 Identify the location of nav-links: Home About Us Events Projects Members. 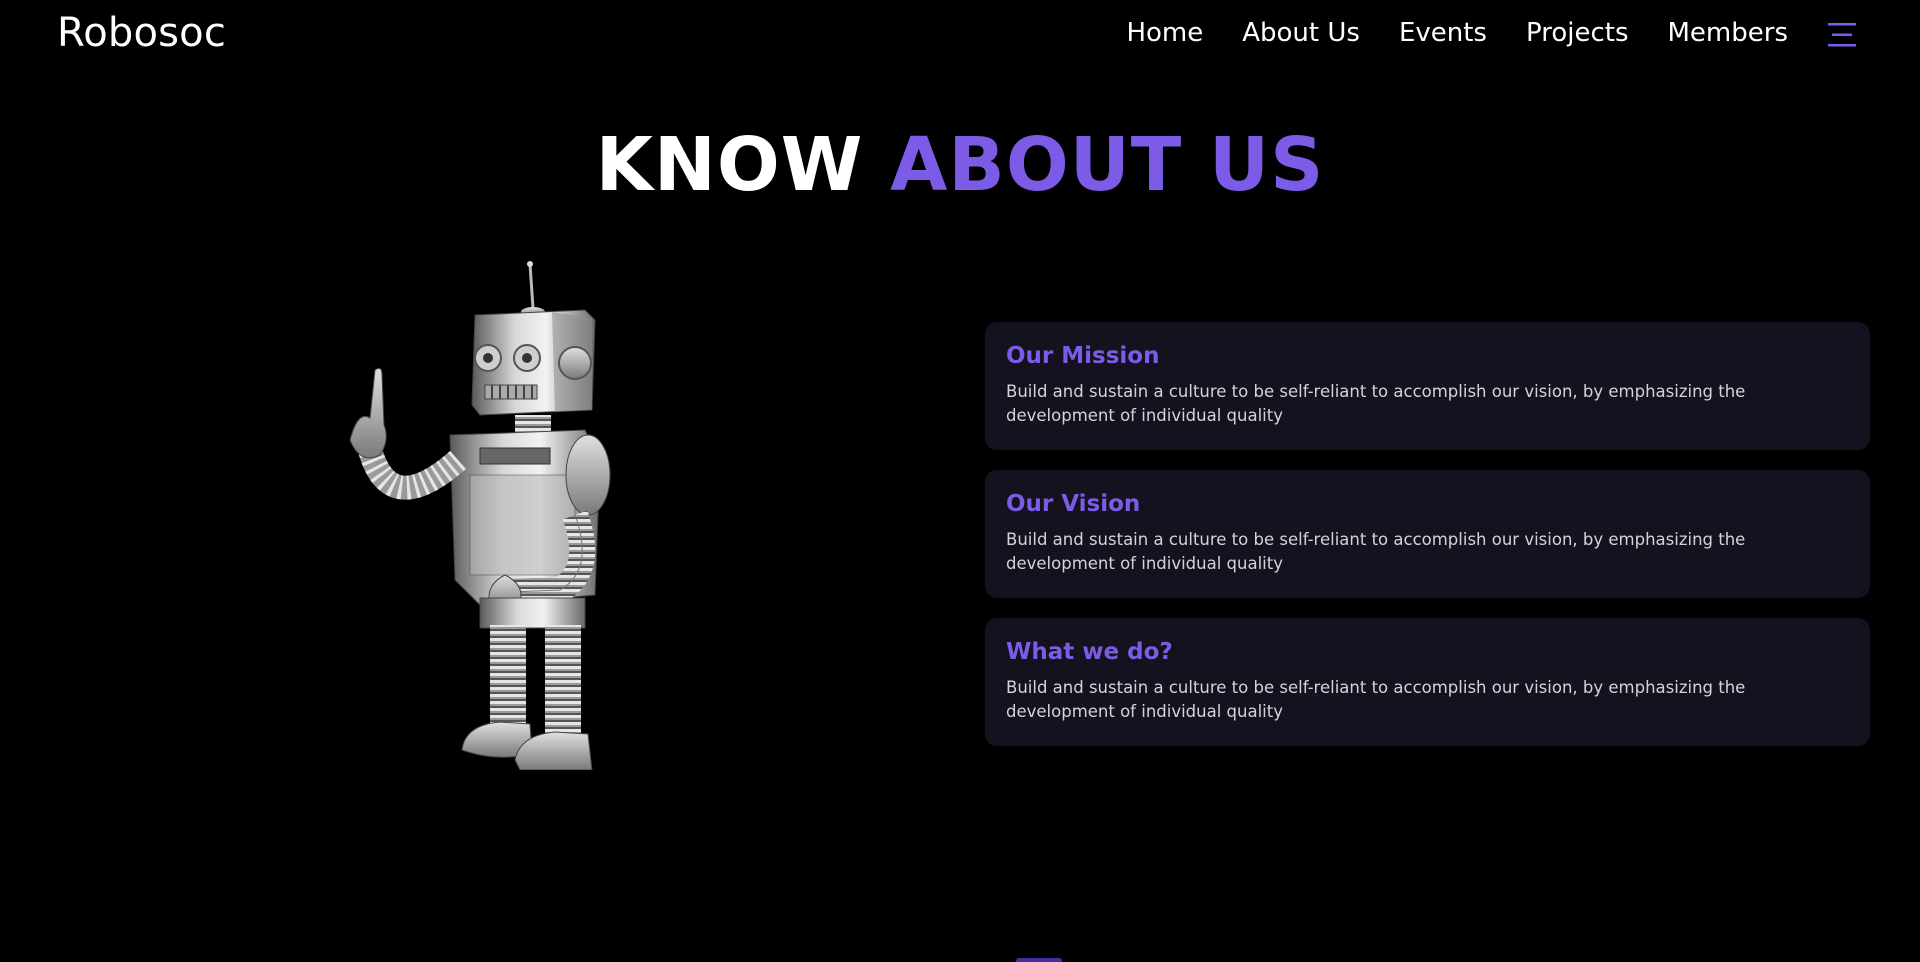
(1457, 33).